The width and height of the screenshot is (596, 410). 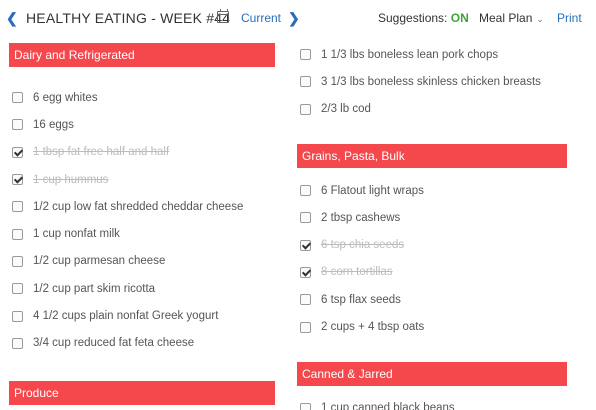 What do you see at coordinates (540, 19) in the screenshot?
I see `chevron-down-icon: ⌄` at bounding box center [540, 19].